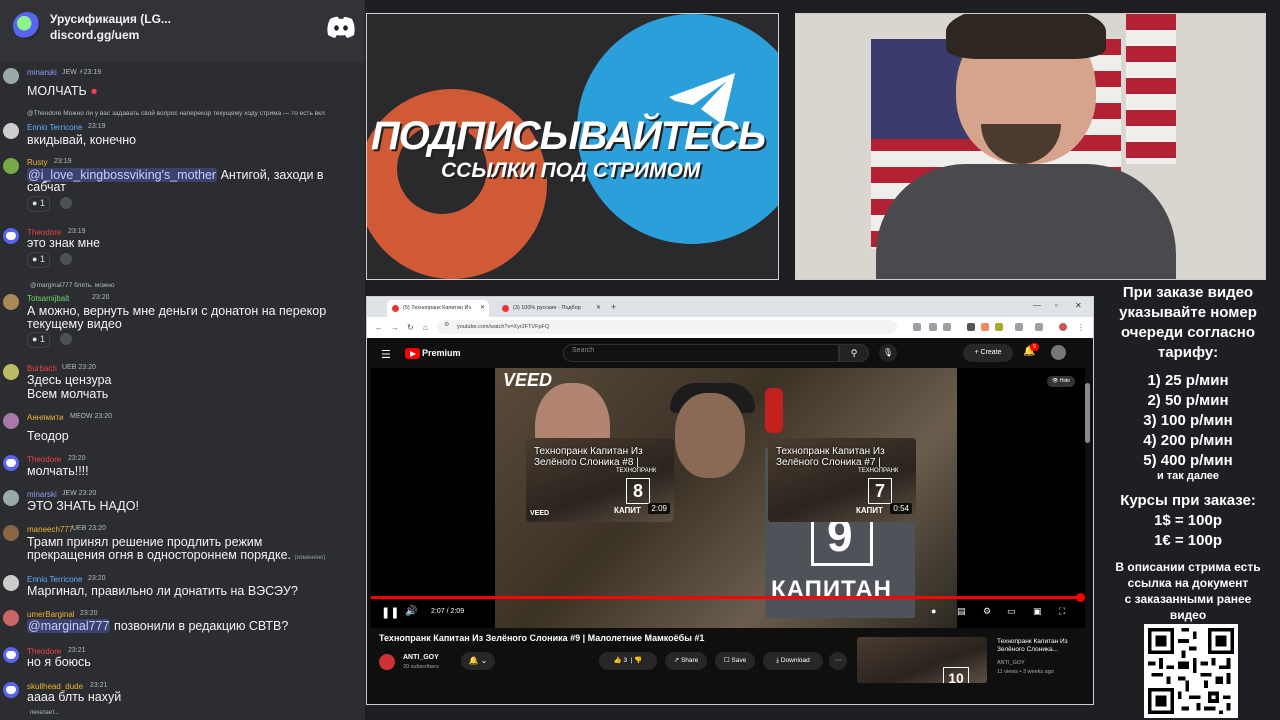 The image size is (1280, 720). What do you see at coordinates (701, 353) in the screenshot?
I see `search-input: Search` at bounding box center [701, 353].